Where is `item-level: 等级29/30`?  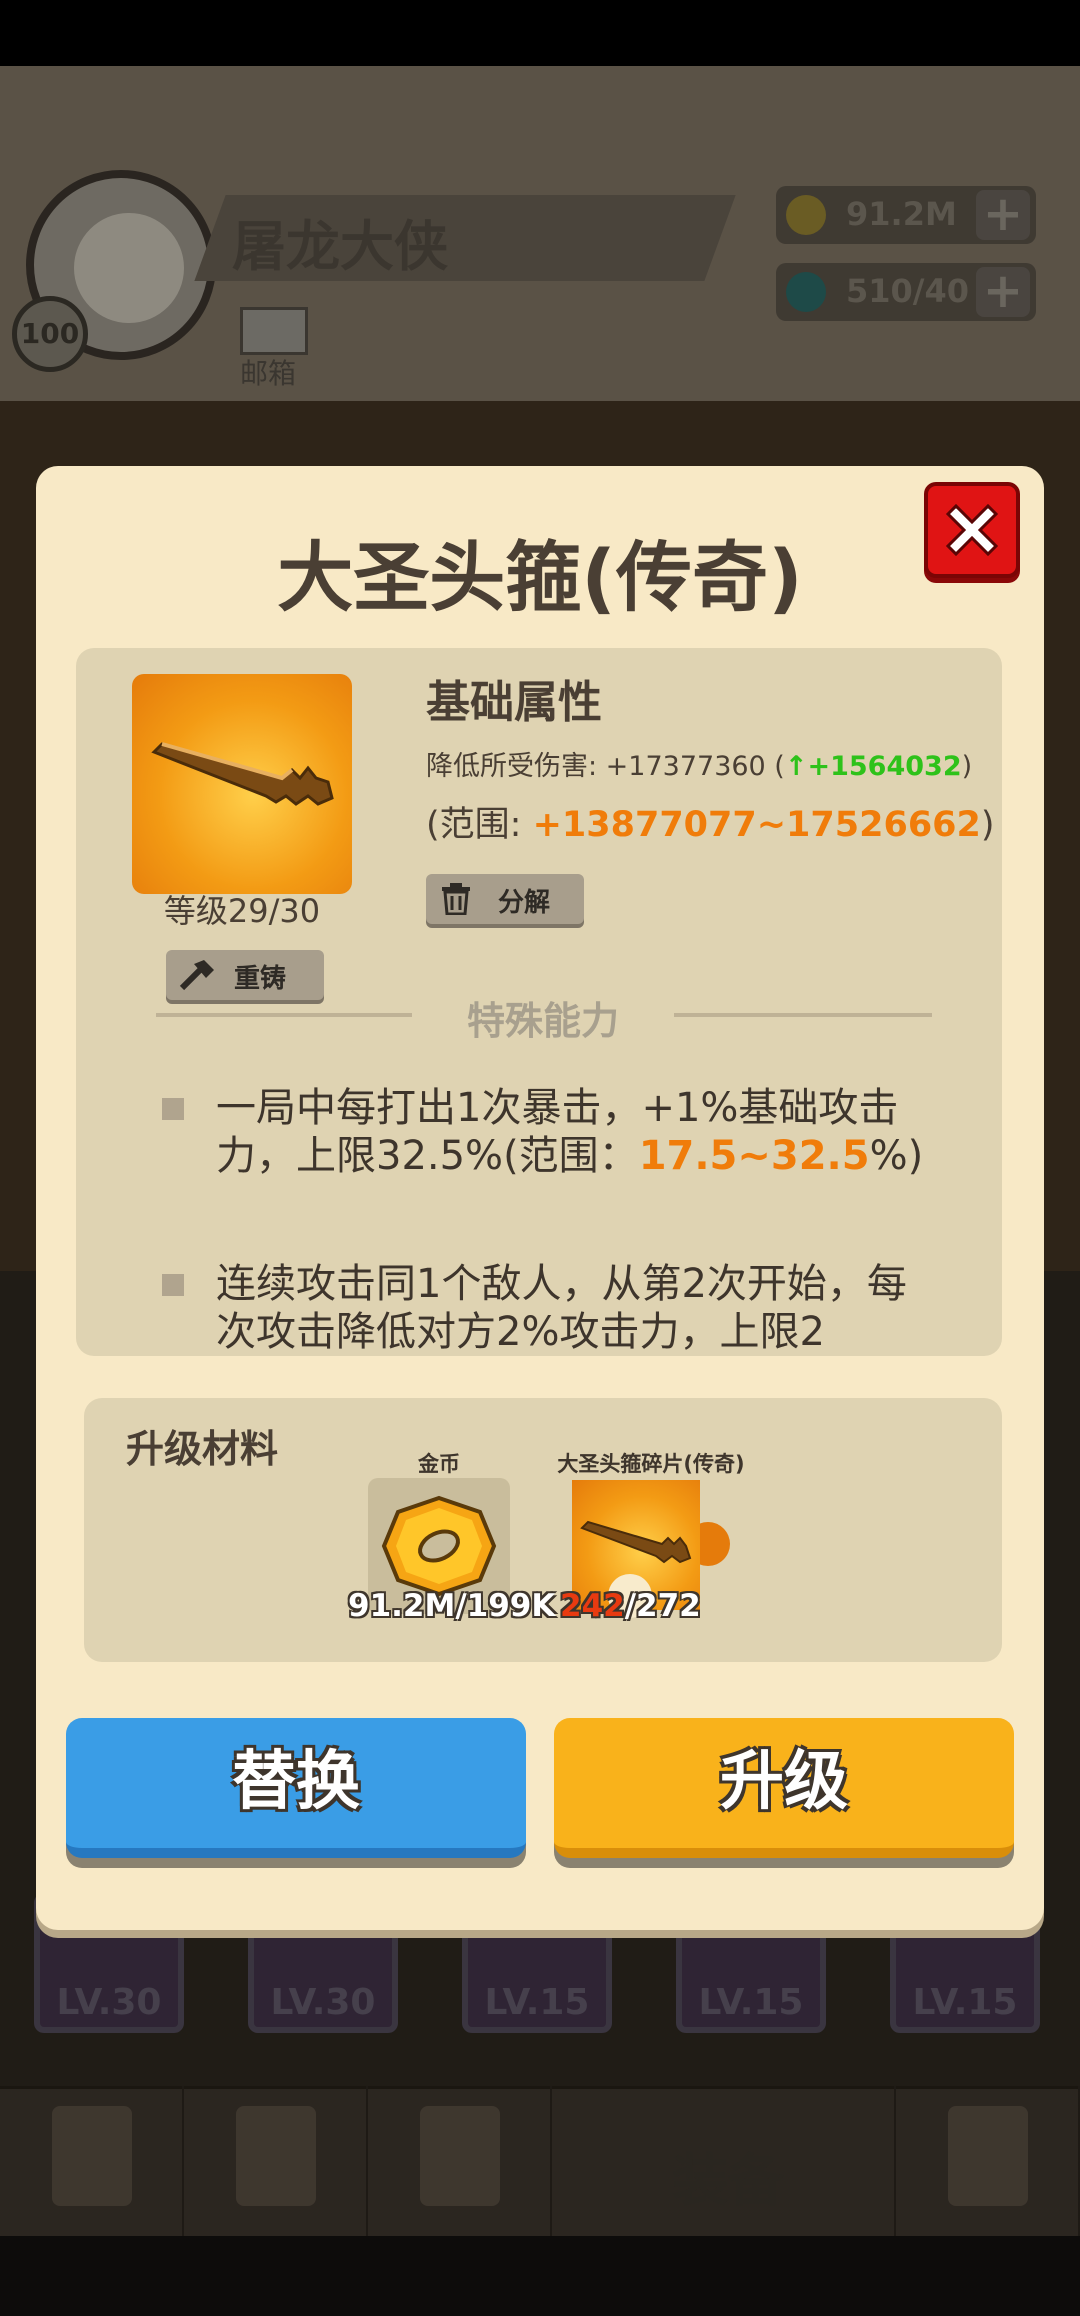 item-level: 等级29/30 is located at coordinates (242, 911).